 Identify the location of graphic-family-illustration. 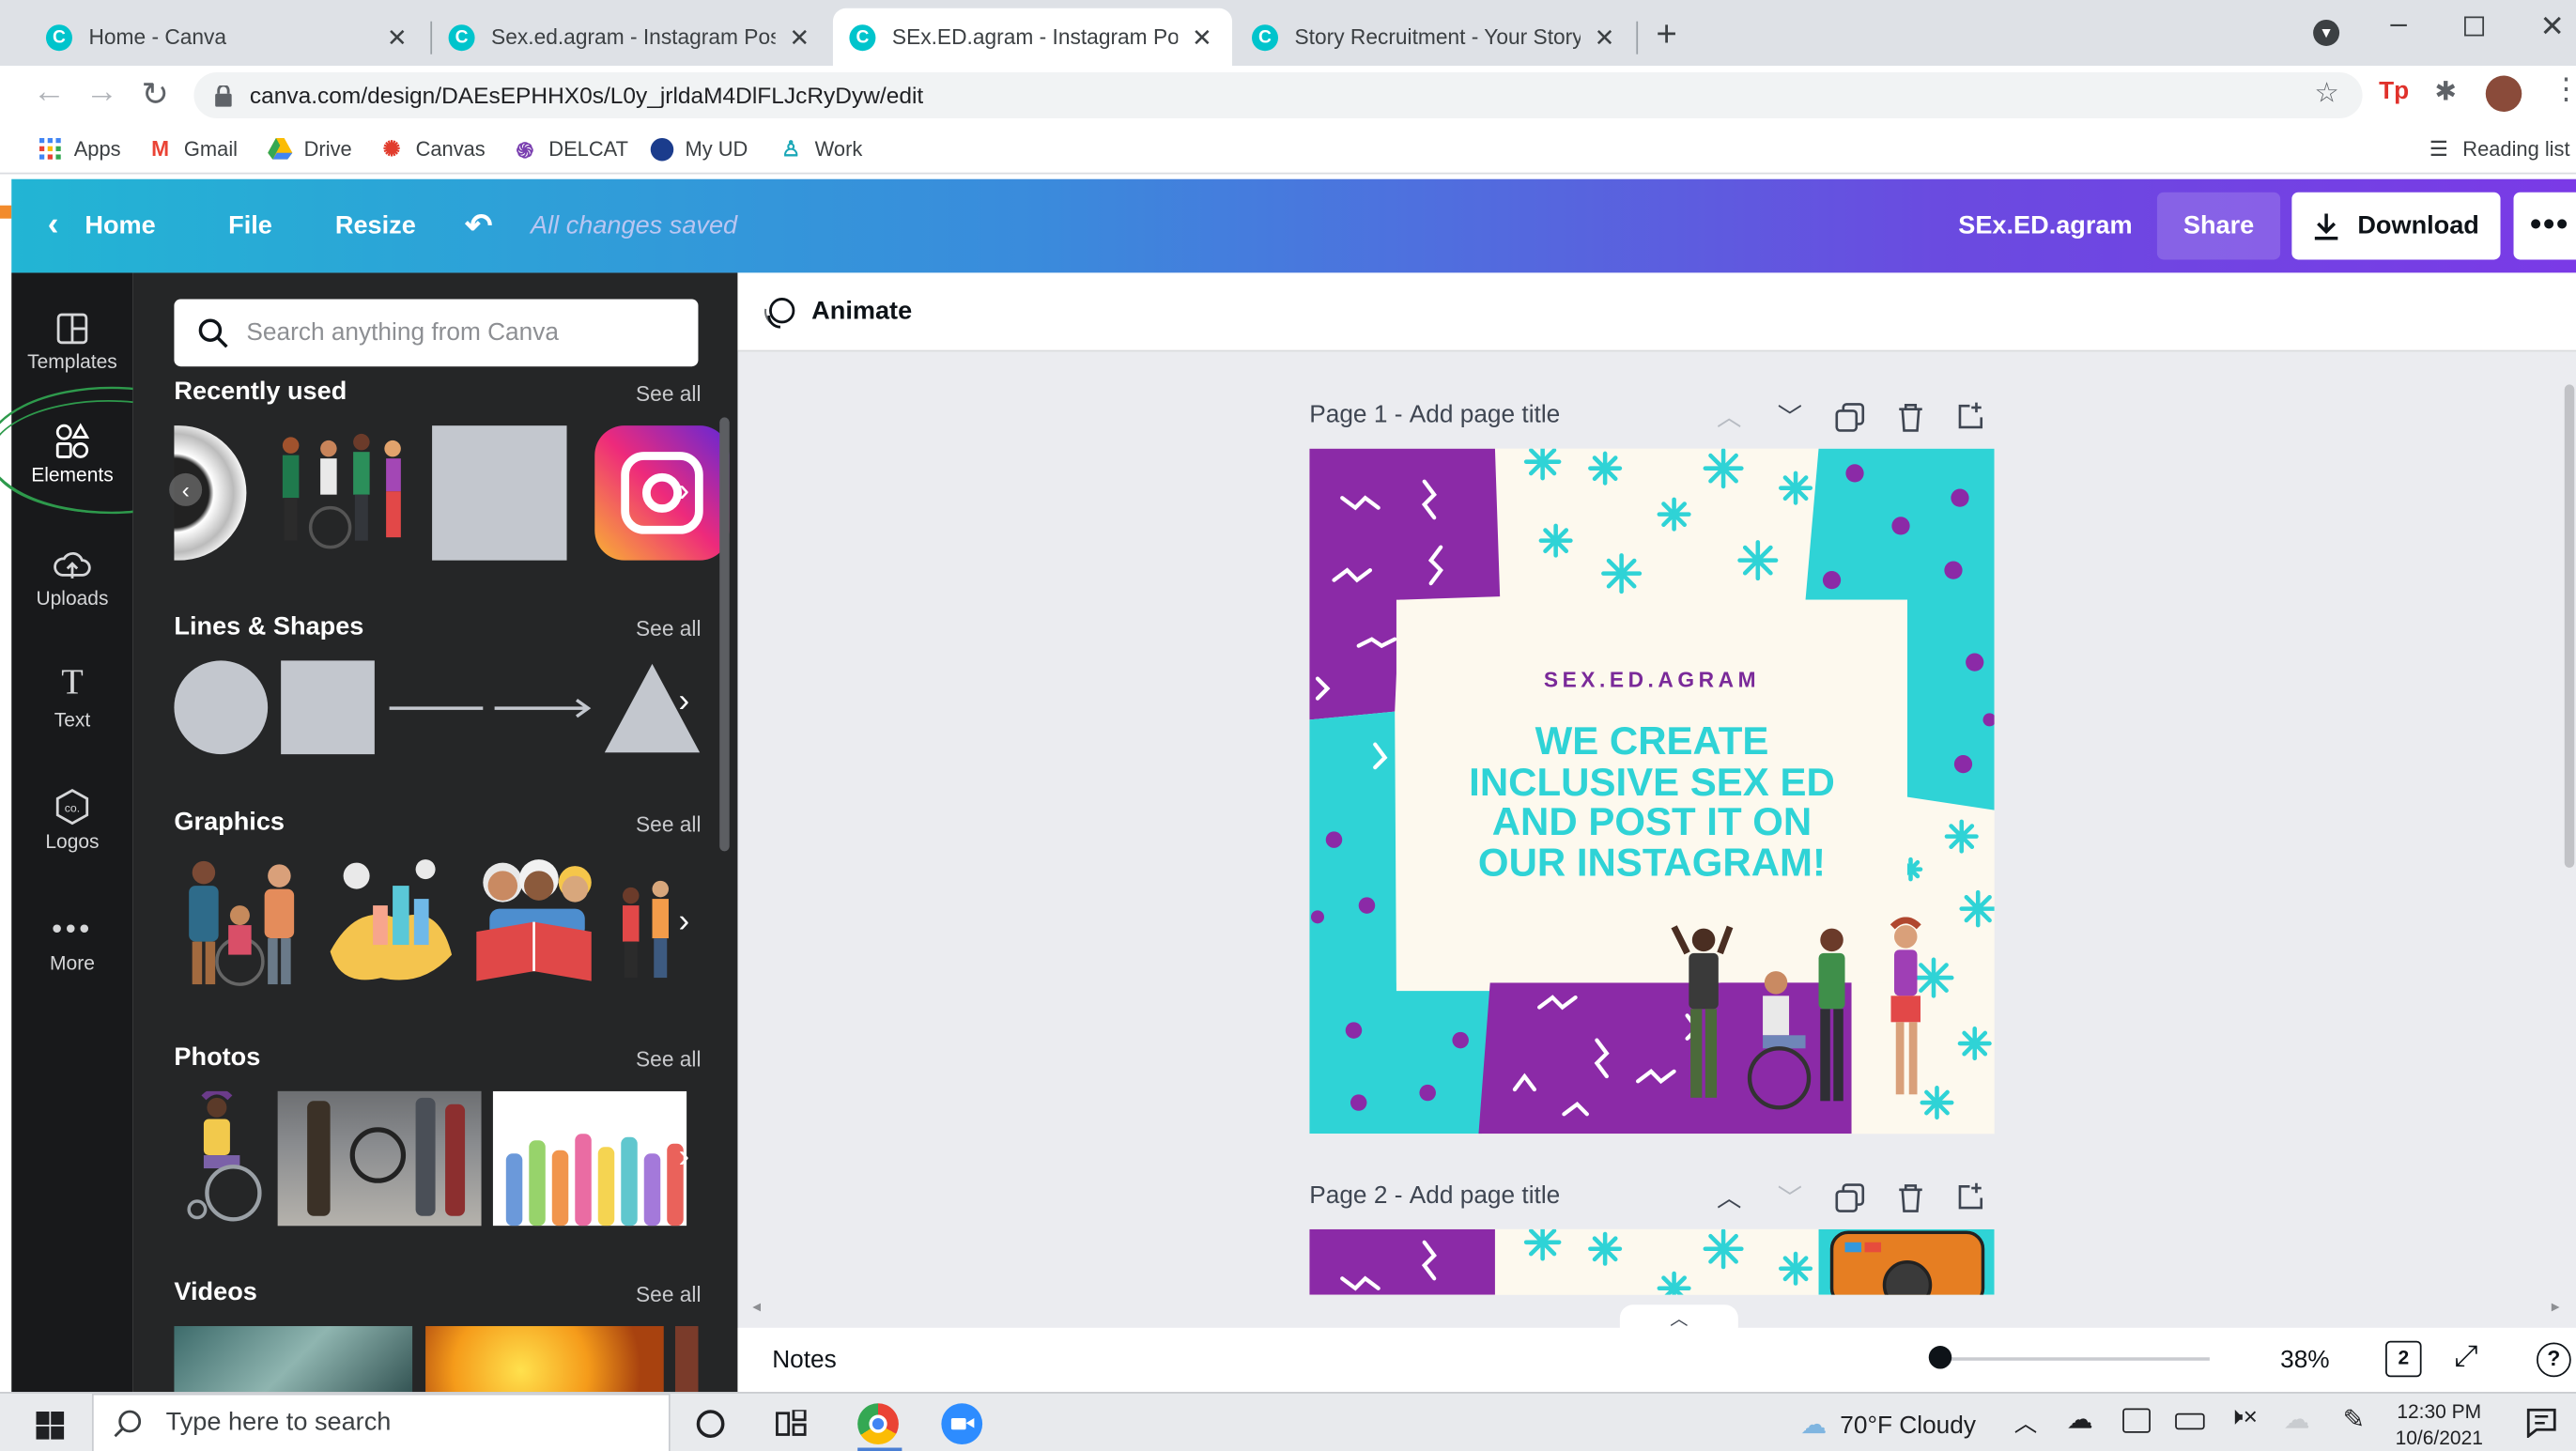
(239, 922).